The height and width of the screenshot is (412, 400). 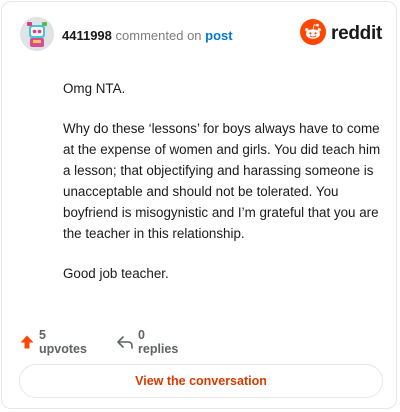 I want to click on reddit-wordmark: reddit, so click(x=356, y=33).